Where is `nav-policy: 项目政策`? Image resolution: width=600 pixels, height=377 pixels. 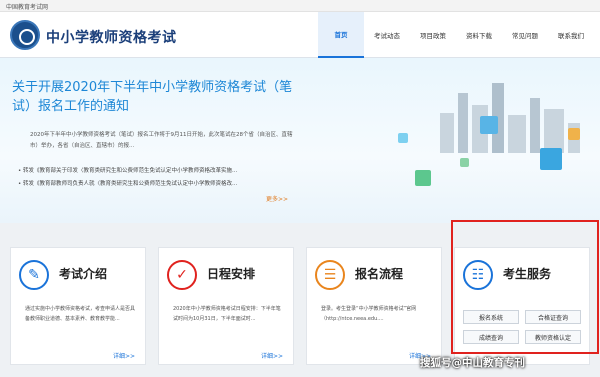 nav-policy: 项目政策 is located at coordinates (433, 35).